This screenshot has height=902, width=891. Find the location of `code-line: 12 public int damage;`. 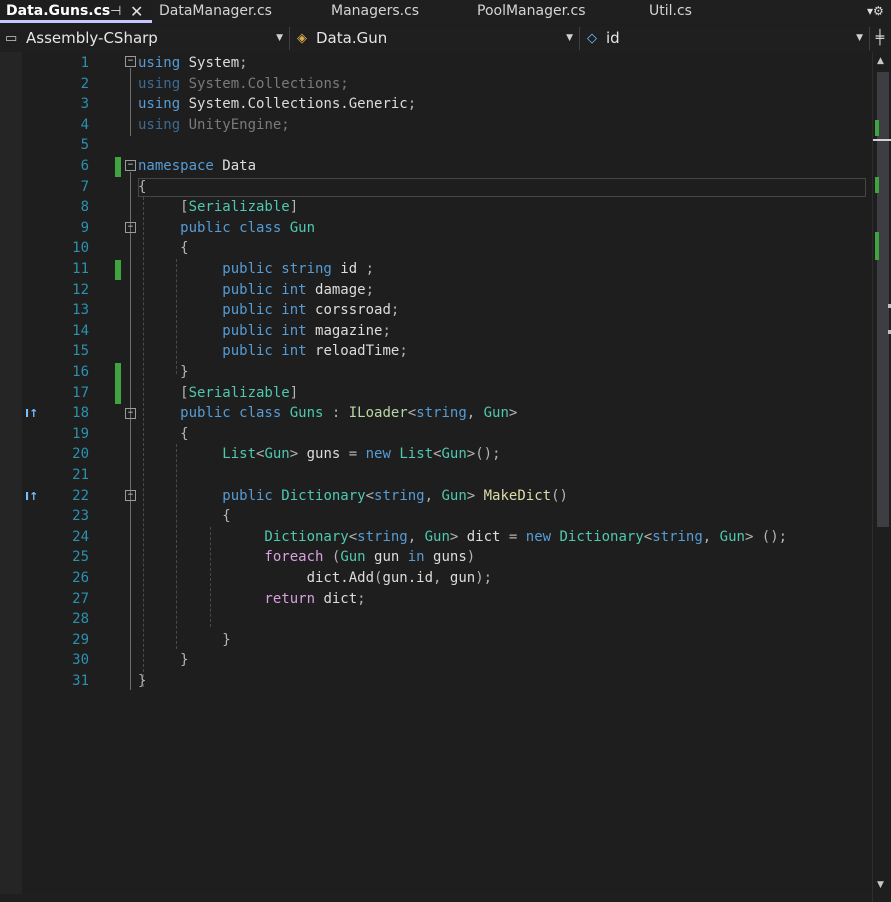

code-line: 12 public int damage; is located at coordinates (436, 290).